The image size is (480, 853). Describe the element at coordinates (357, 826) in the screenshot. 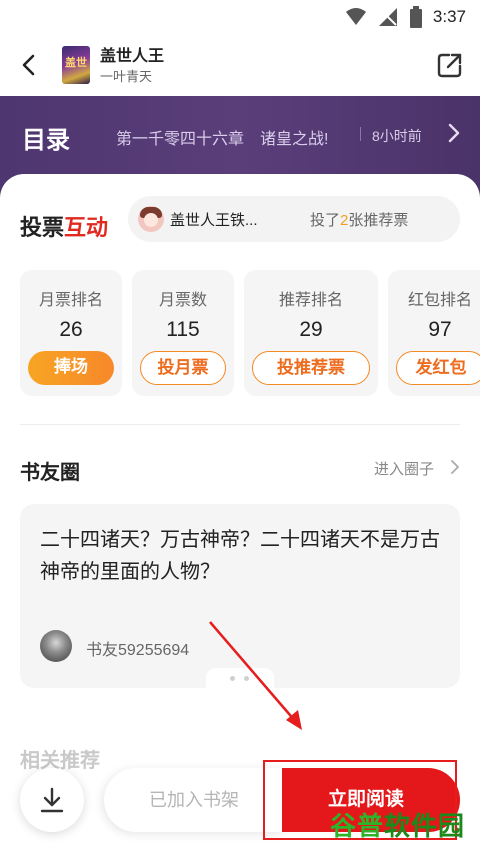

I see `watermark-part1: 谷普` at that location.